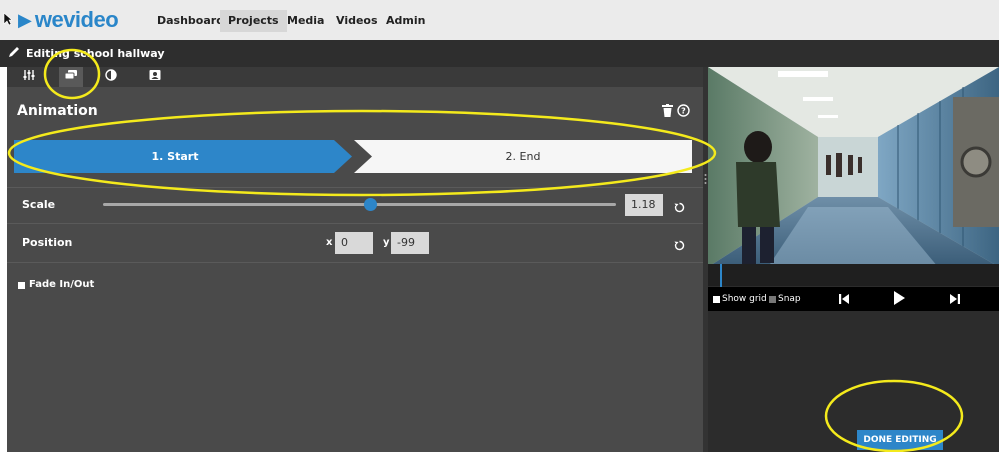 The height and width of the screenshot is (452, 999). I want to click on tab-adjustments, so click(29, 77).